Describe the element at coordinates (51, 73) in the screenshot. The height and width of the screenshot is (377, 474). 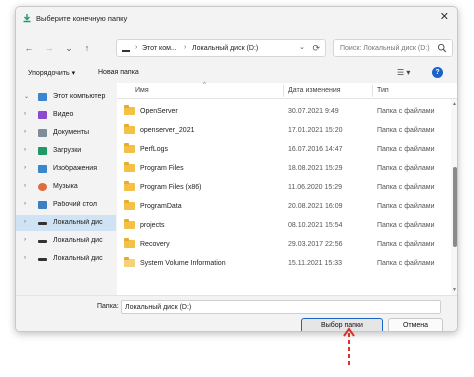
I see `organize-button: Упорядочить ▾` at that location.